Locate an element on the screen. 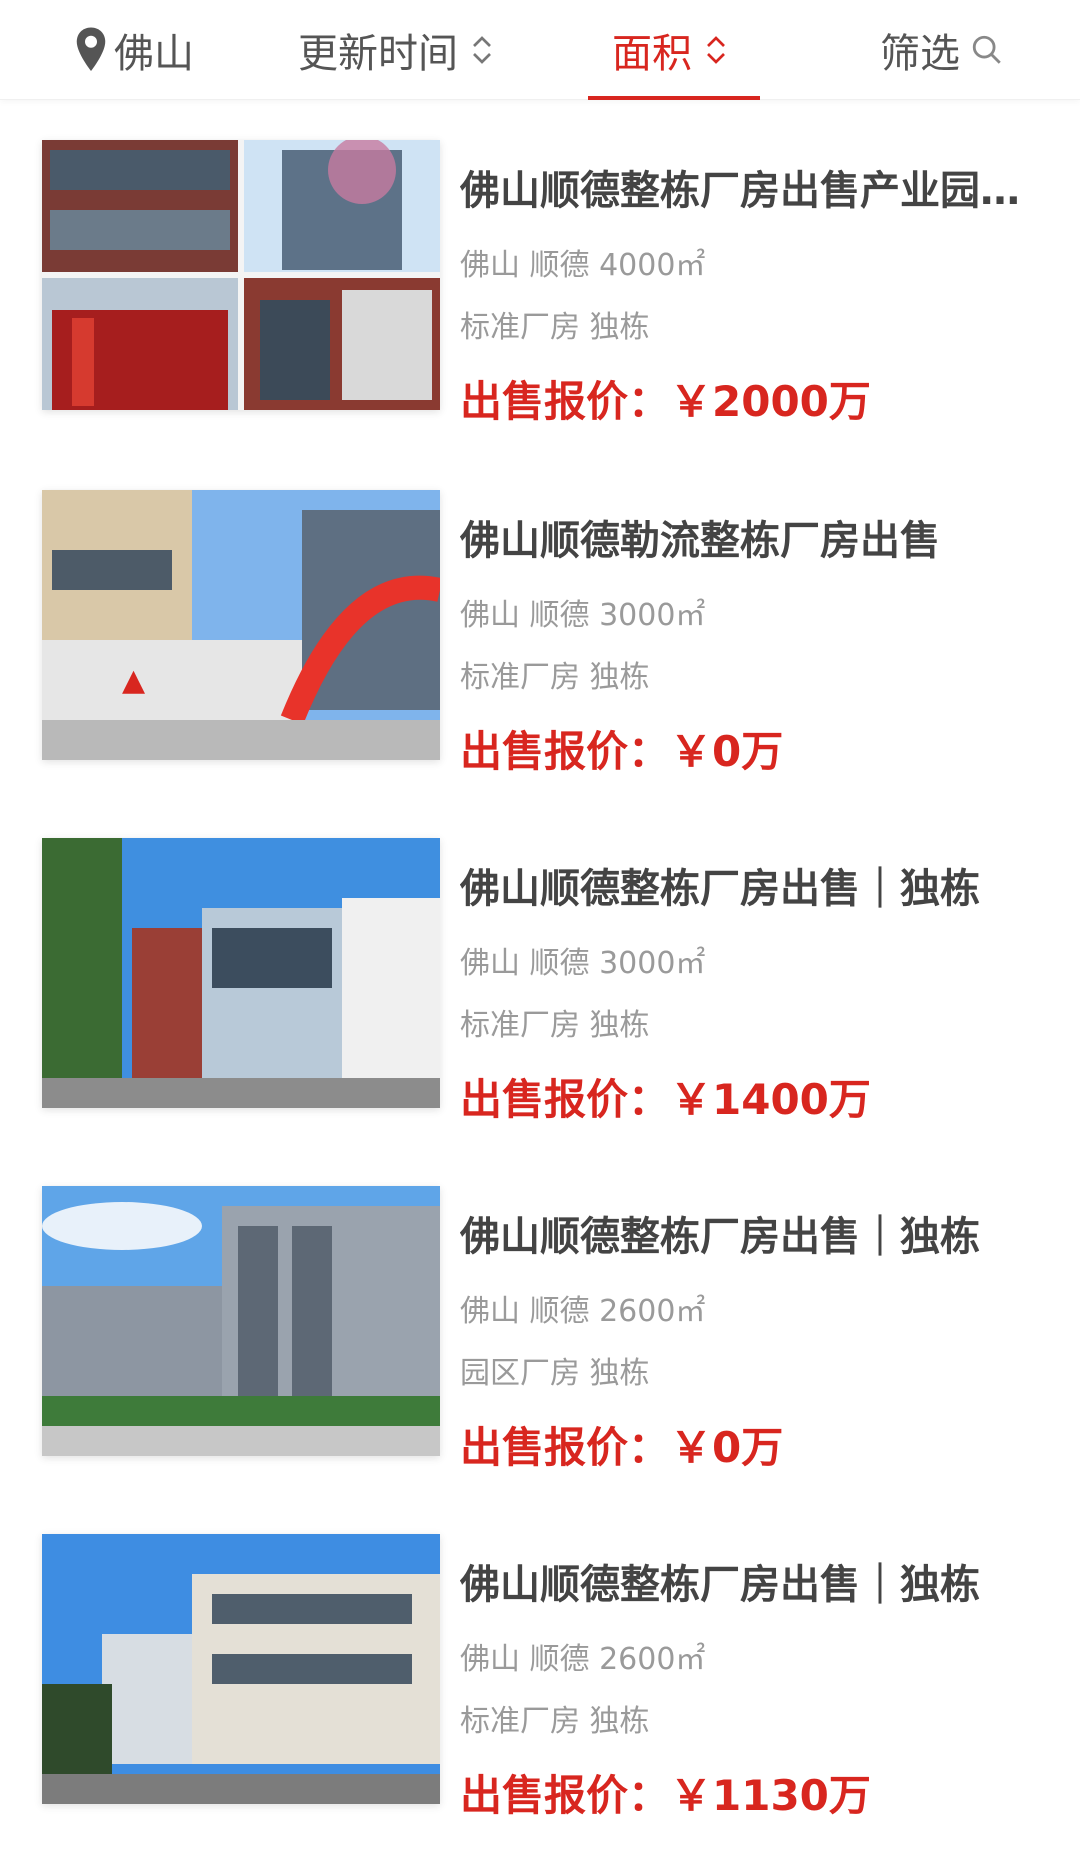  price-value: ￥1130万 is located at coordinates (770, 1795).